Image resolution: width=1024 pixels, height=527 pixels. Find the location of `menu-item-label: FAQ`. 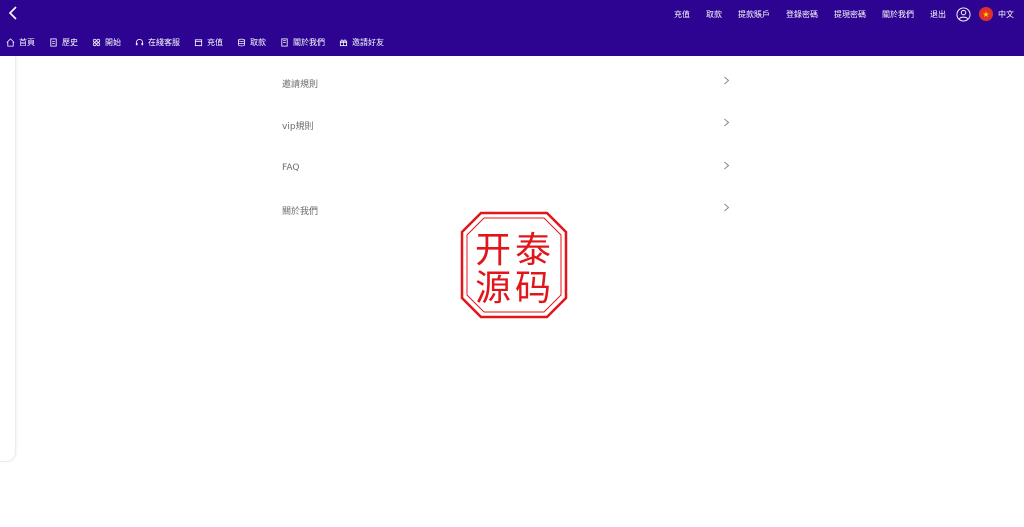

menu-item-label: FAQ is located at coordinates (291, 168).